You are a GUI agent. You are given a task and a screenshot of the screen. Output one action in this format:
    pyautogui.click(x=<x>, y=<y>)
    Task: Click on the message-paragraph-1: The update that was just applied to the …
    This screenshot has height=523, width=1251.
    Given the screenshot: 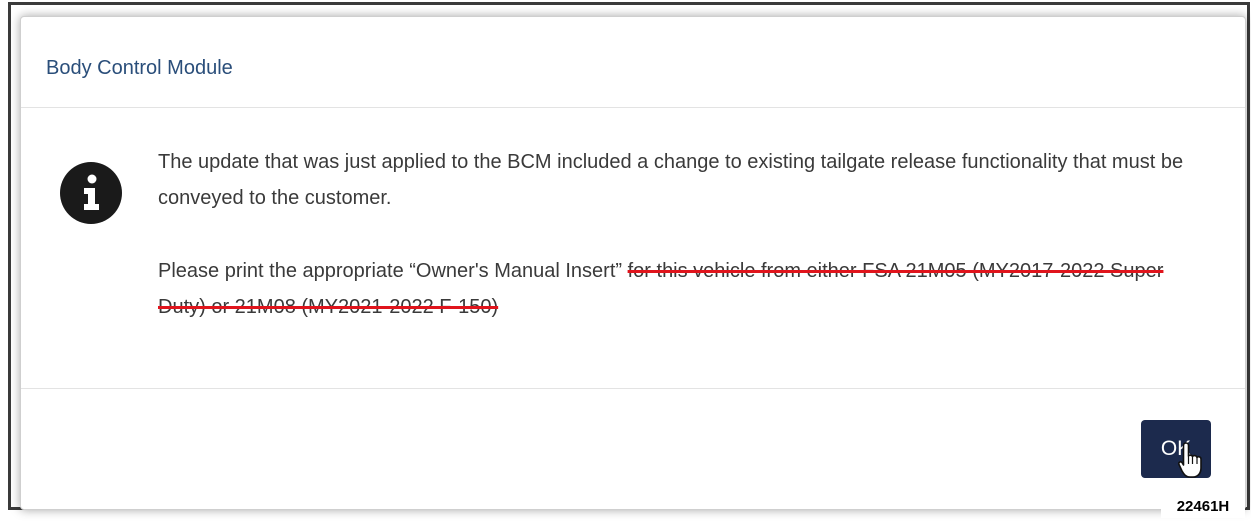 What is the action you would take?
    pyautogui.click(x=671, y=180)
    